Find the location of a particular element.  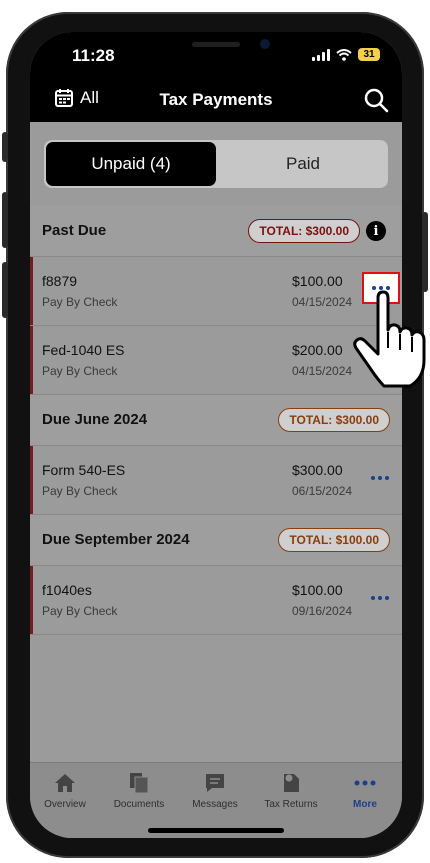

volume-up-button is located at coordinates (5, 220).